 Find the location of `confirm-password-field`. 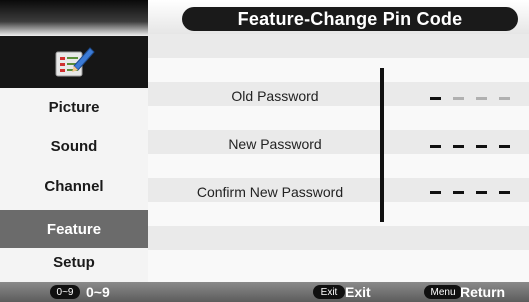

confirm-password-field is located at coordinates (470, 192).